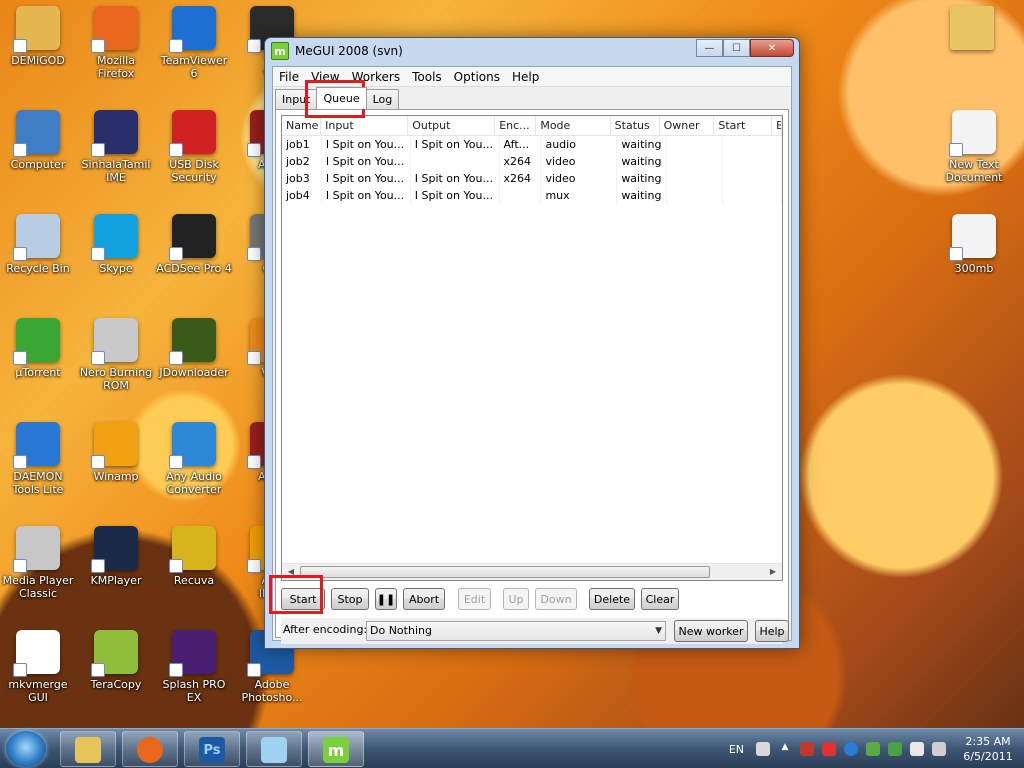 This screenshot has width=1024, height=768. What do you see at coordinates (532, 51) in the screenshot?
I see `title-bar: m MeGUI 2008 (svn) — ☐ ✕` at bounding box center [532, 51].